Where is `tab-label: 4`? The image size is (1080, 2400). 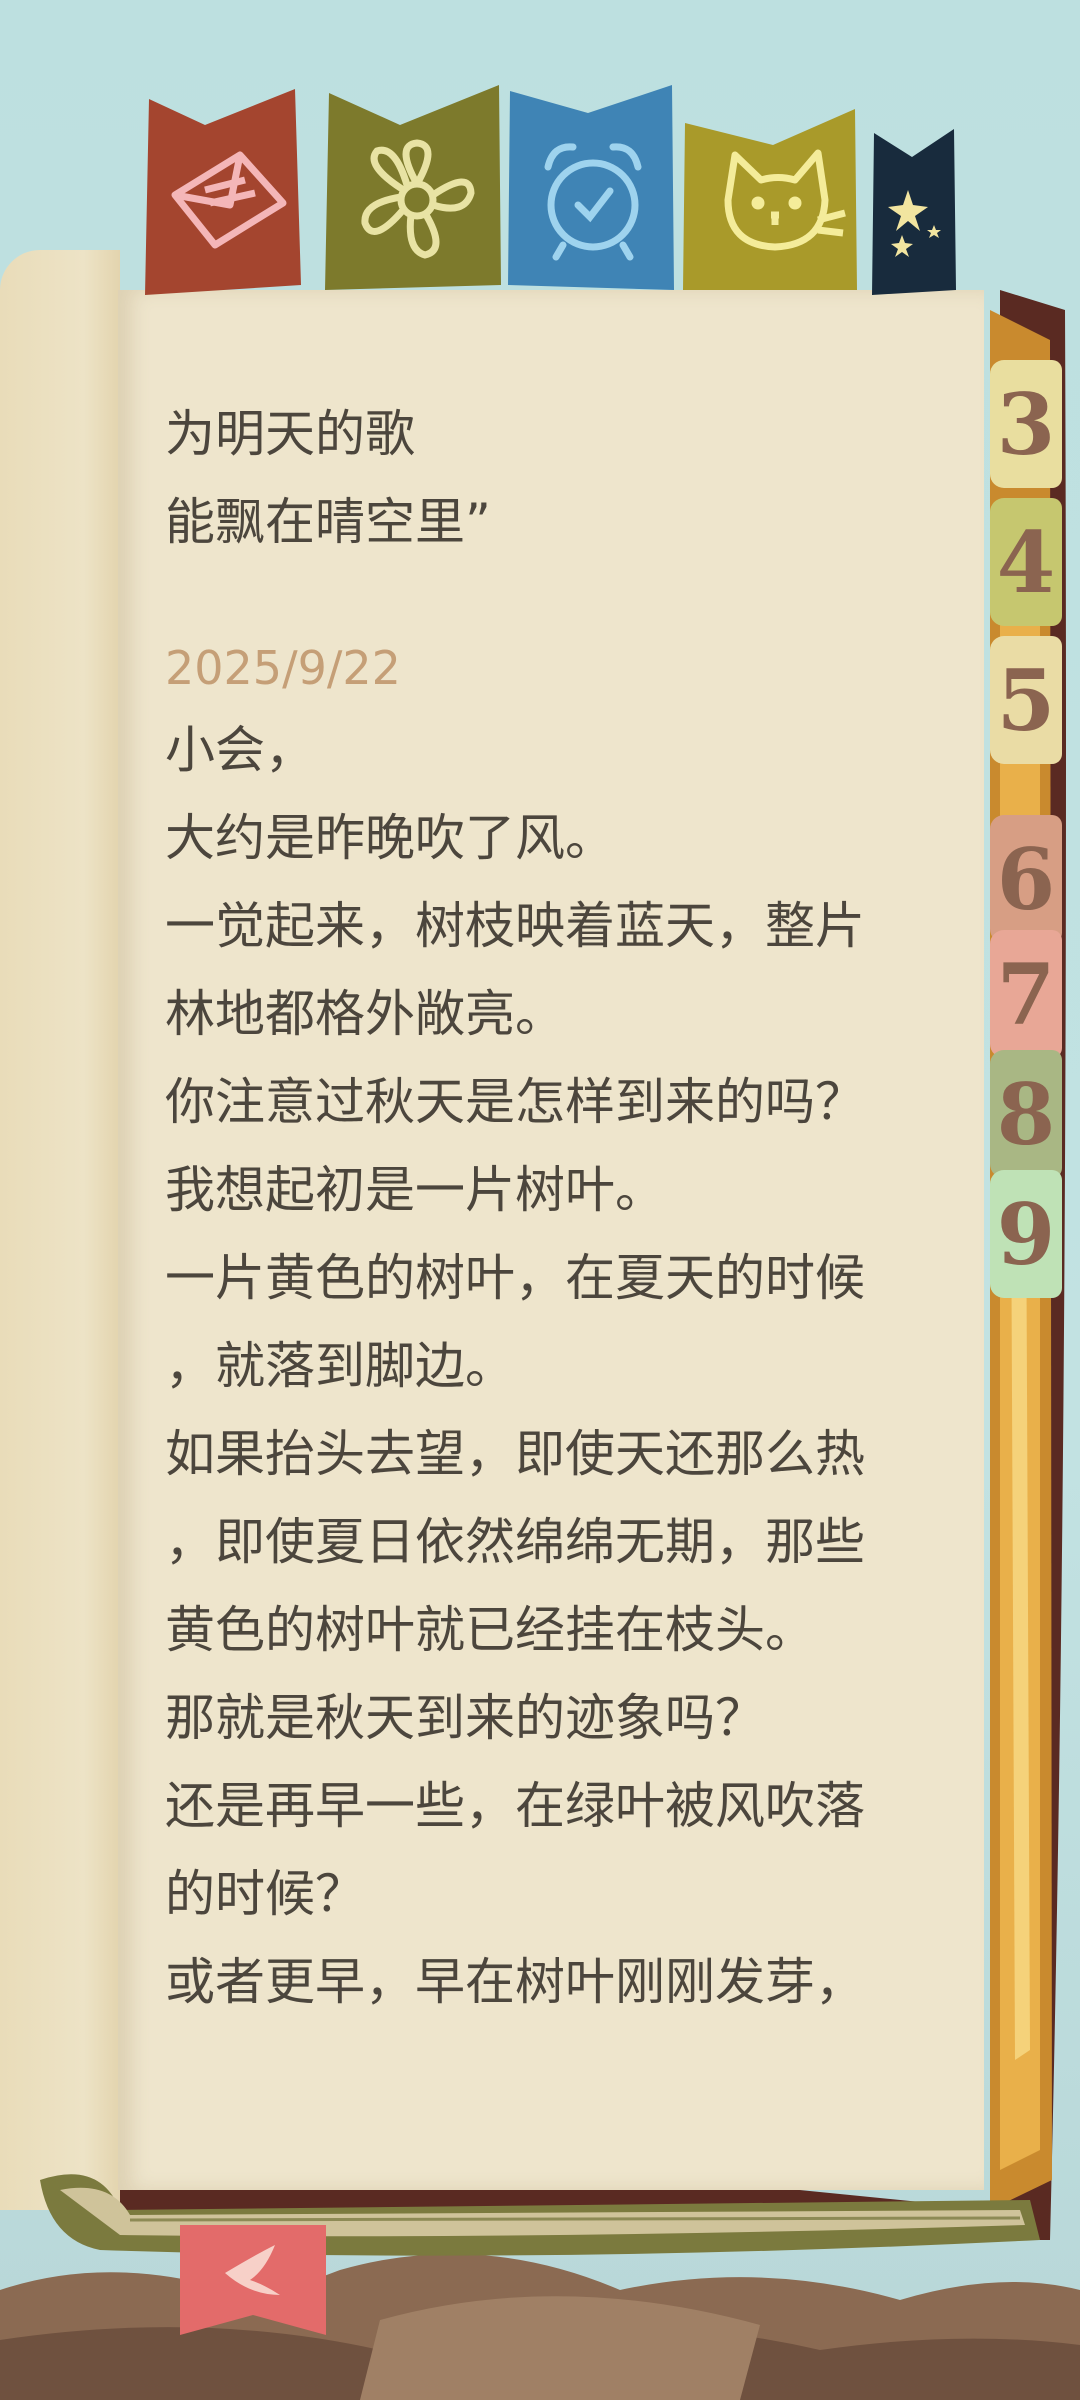
tab-label: 4 is located at coordinates (1026, 562).